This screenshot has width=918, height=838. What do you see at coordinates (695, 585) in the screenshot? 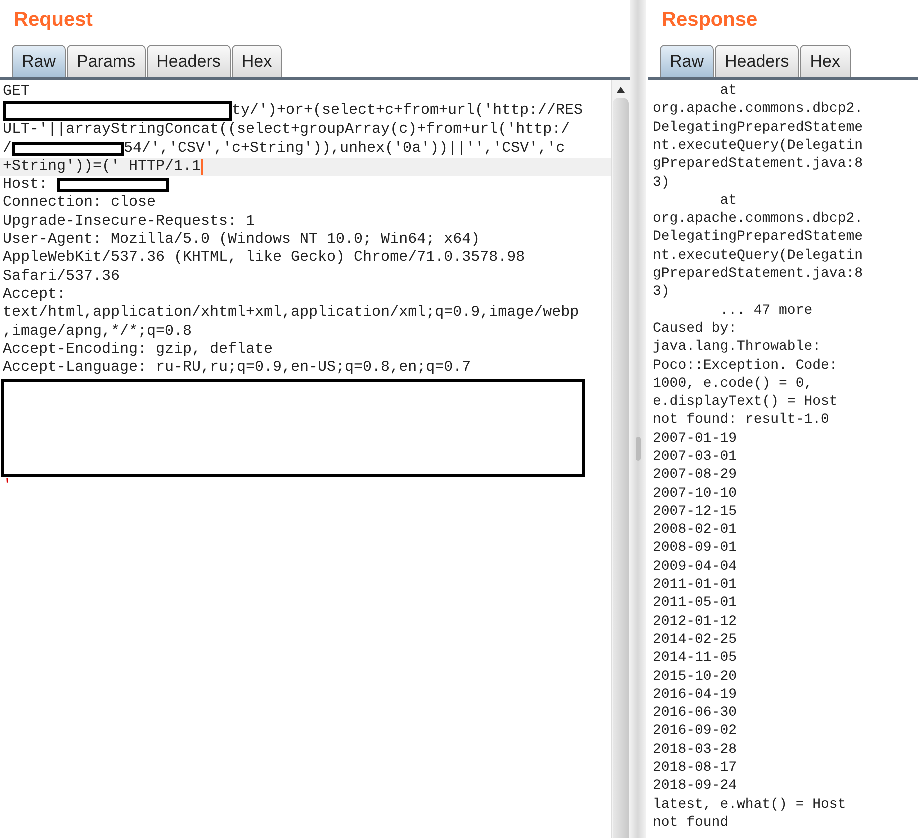
I see `code-text: 2011-01-01` at bounding box center [695, 585].